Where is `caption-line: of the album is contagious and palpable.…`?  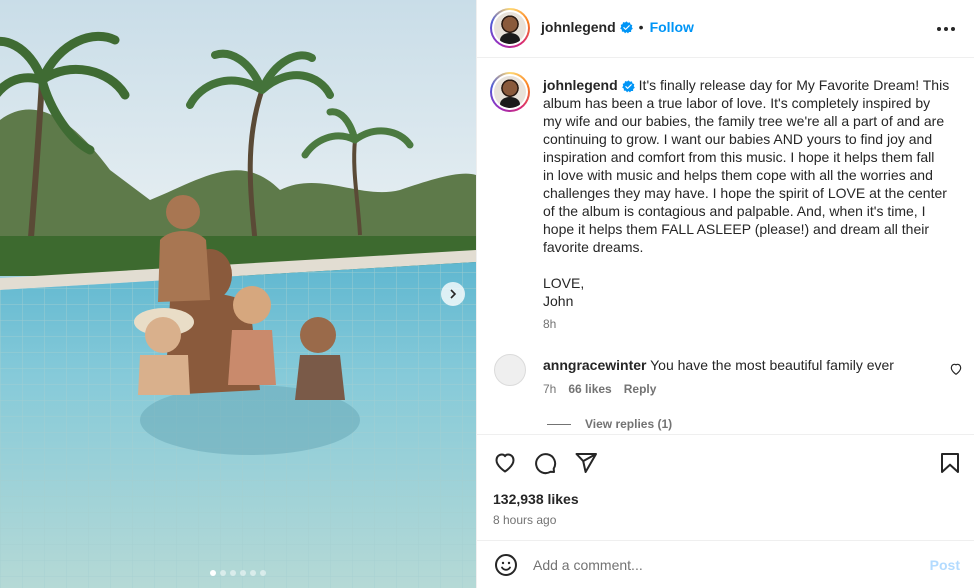
caption-line: of the album is contagious and palpable.… is located at coordinates (734, 211).